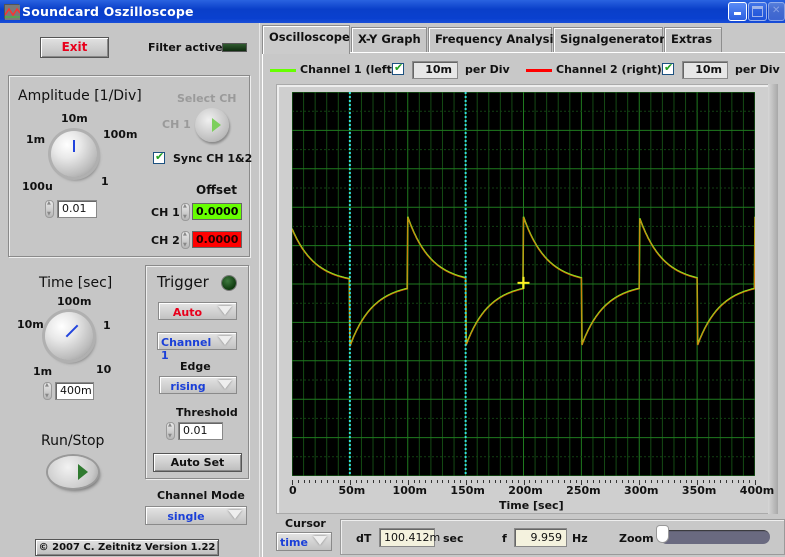 The image size is (785, 557). What do you see at coordinates (705, 70) in the screenshot?
I see `channel-2-per-div-input: 10m` at bounding box center [705, 70].